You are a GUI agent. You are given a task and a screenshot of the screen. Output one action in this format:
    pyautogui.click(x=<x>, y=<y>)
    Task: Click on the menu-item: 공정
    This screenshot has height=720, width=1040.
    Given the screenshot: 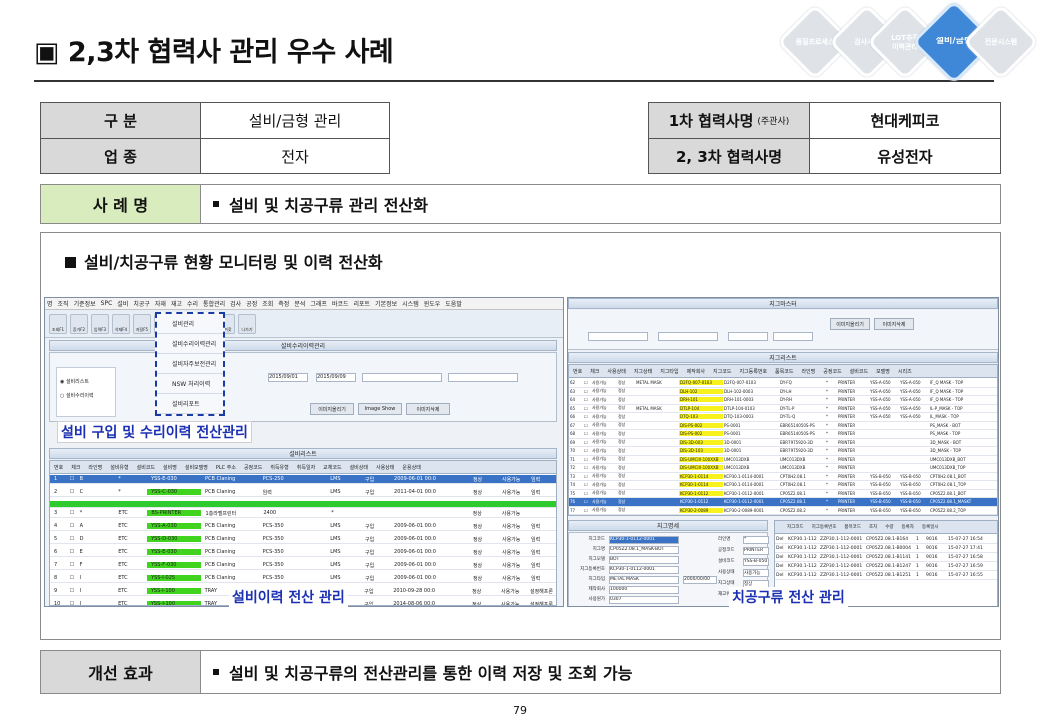 What is the action you would take?
    pyautogui.click(x=251, y=303)
    